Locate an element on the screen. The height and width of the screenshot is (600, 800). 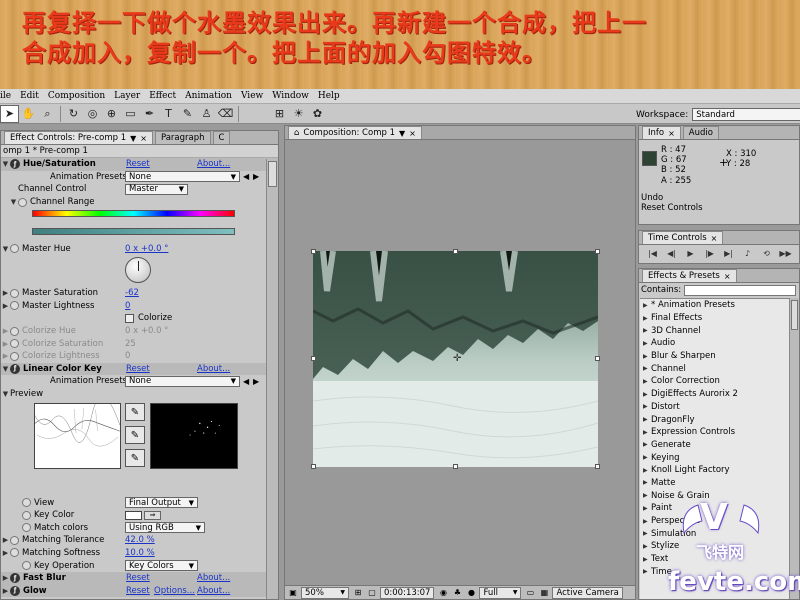
tab-time-controls: Time Controls × is located at coordinates (683, 237).